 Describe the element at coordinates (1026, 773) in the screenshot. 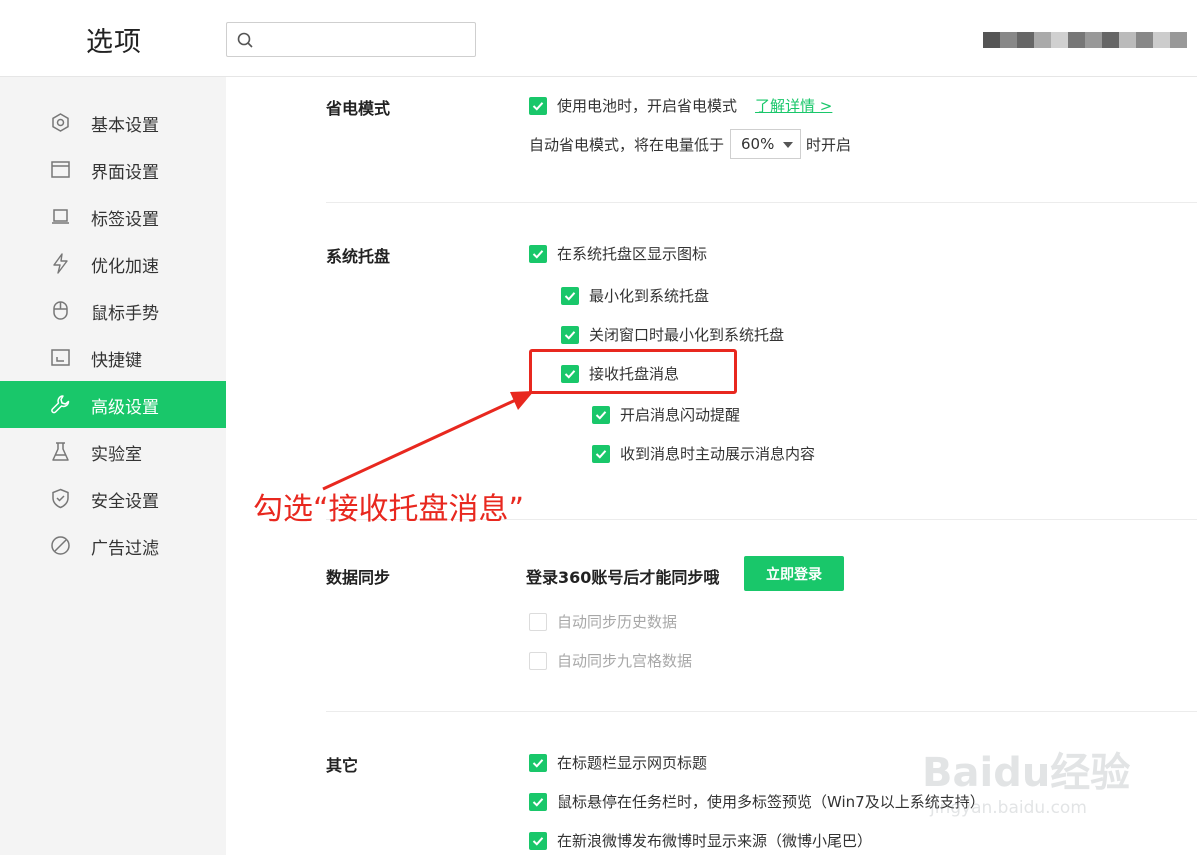

I see `watermark-brand: Baidu经验` at that location.